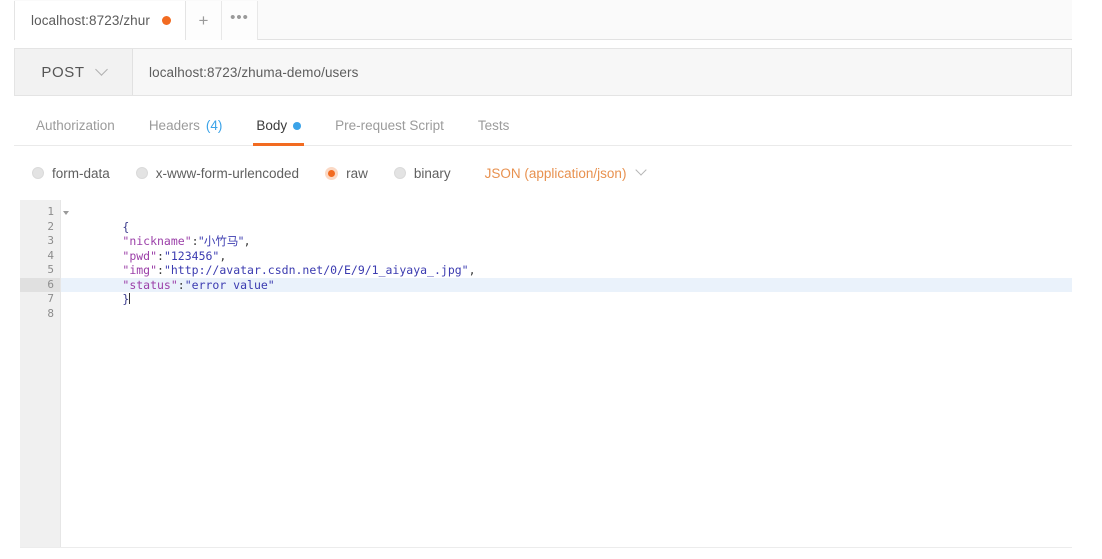 Image resolution: width=1102 pixels, height=559 pixels. I want to click on body-type-raw-label: raw, so click(357, 173).